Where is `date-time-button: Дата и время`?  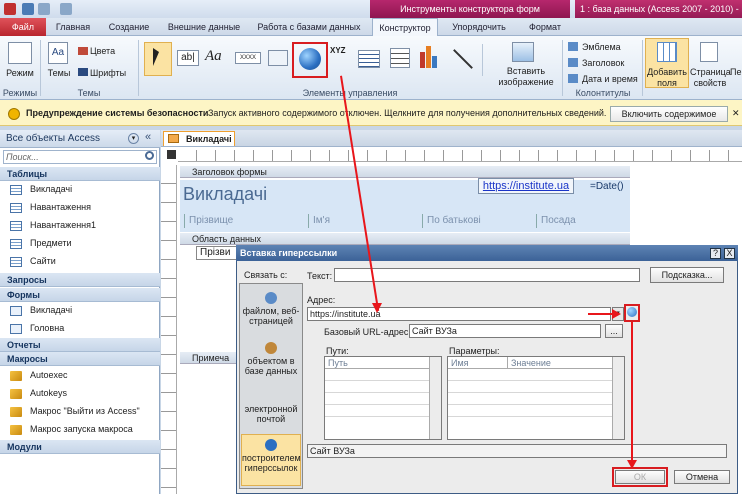
date-time-button: Дата и время is located at coordinates (612, 79).